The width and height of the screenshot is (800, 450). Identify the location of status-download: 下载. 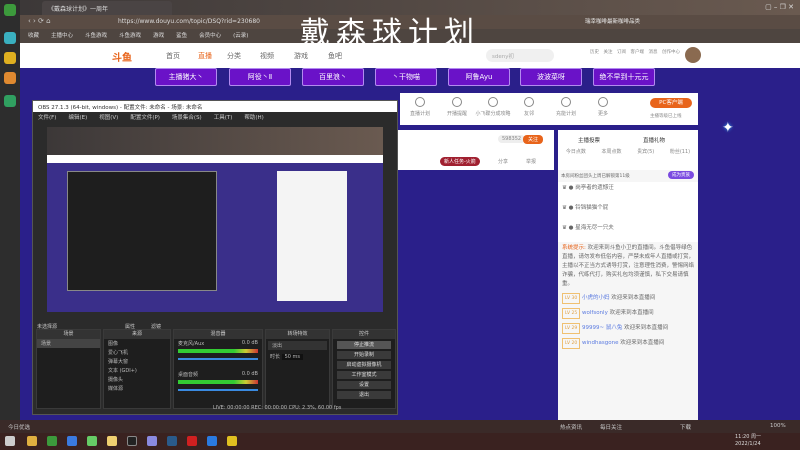
(685, 427).